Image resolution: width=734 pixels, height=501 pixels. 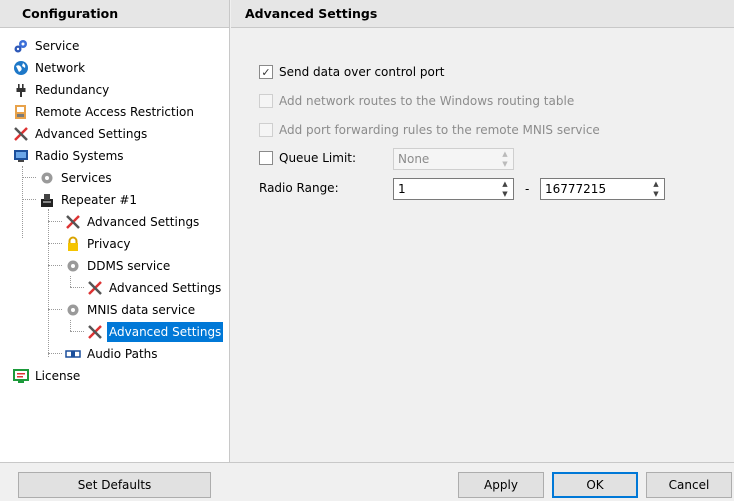 I want to click on tree-item-label: Network, so click(x=60, y=68).